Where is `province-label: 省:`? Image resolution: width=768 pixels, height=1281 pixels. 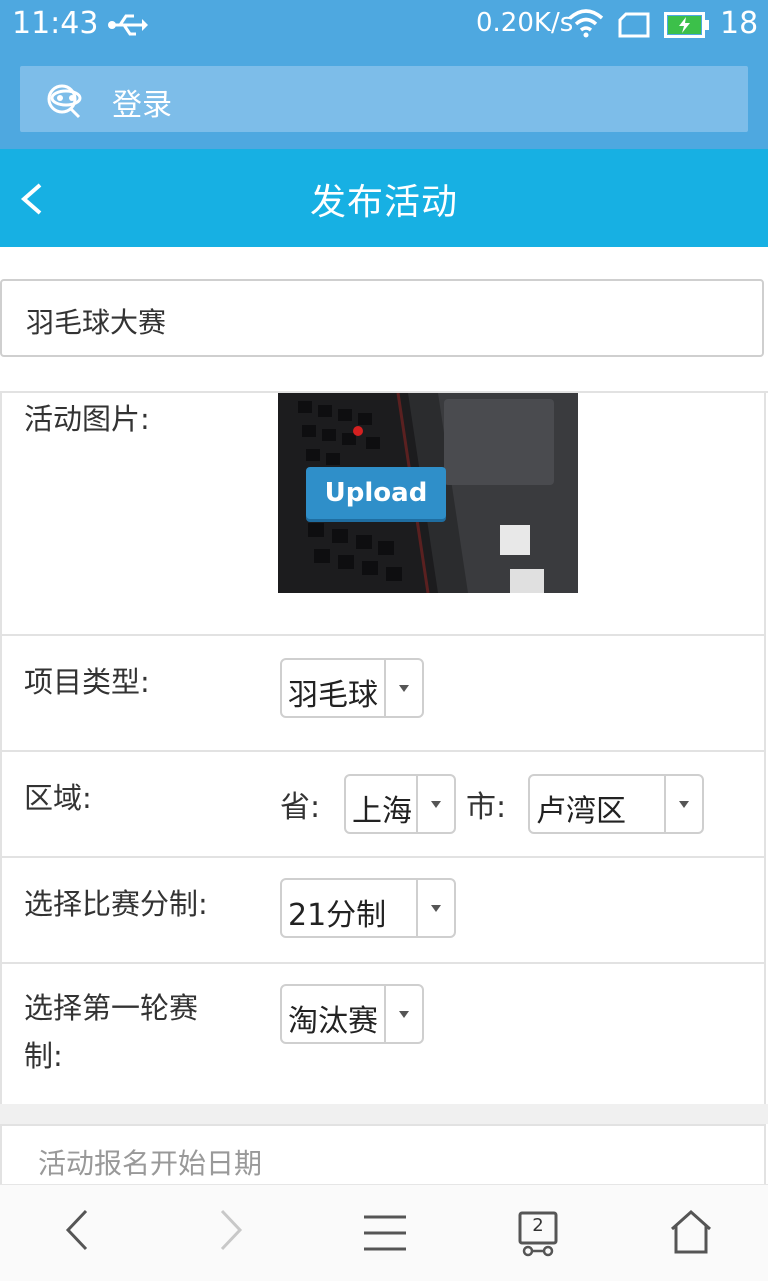
province-label: 省: is located at coordinates (300, 807).